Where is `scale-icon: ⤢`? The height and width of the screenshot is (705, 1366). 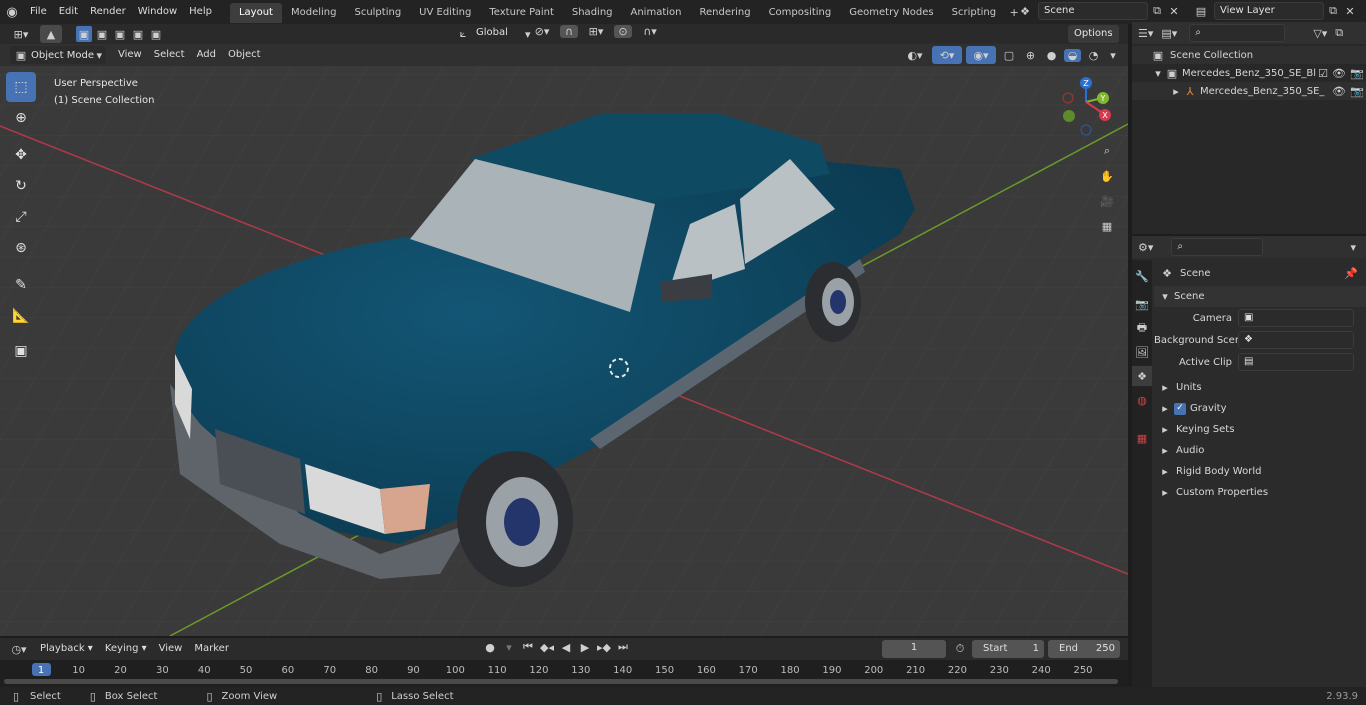 scale-icon: ⤢ is located at coordinates (21, 217).